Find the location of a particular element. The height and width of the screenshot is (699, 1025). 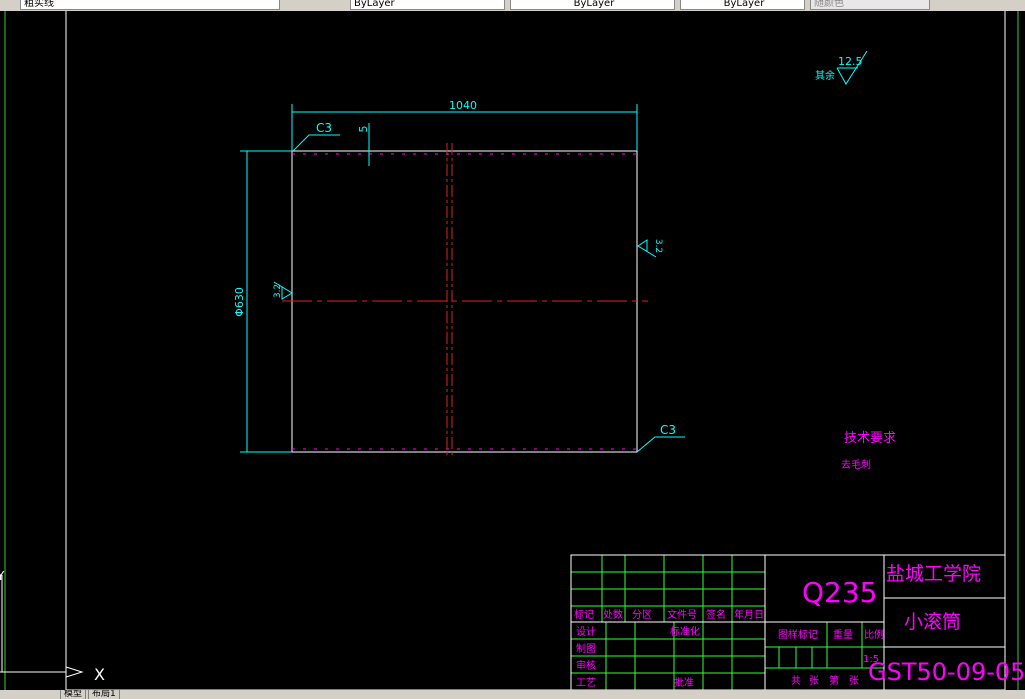

color-dropdown: ByLayer is located at coordinates (427, 5).